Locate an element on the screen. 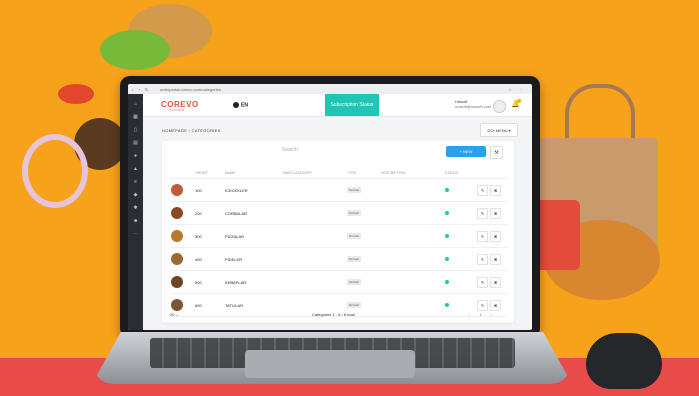  brand-sub: ORDER is located at coordinates (177, 110).